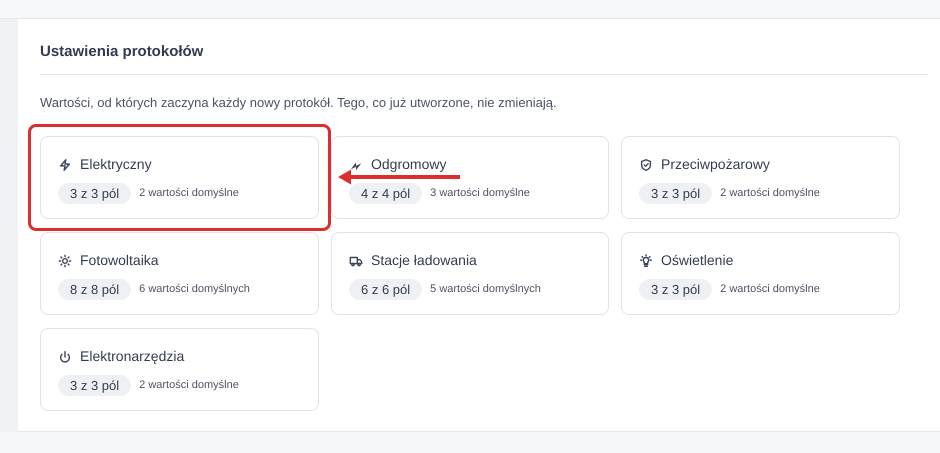 The image size is (940, 453). I want to click on defaults-count: 3 wartości domyślne, so click(480, 194).